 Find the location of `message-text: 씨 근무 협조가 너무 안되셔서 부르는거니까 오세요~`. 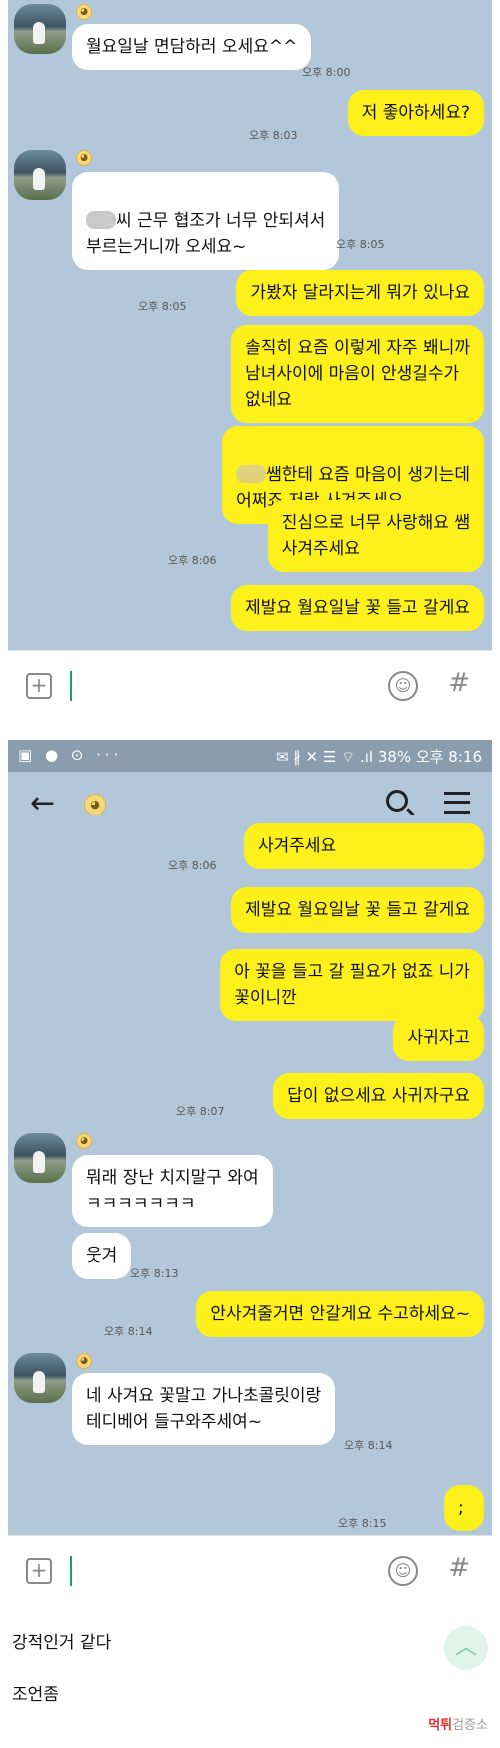

message-text: 씨 근무 협조가 너무 안되셔서 부르는거니까 오세요~ is located at coordinates (206, 234).